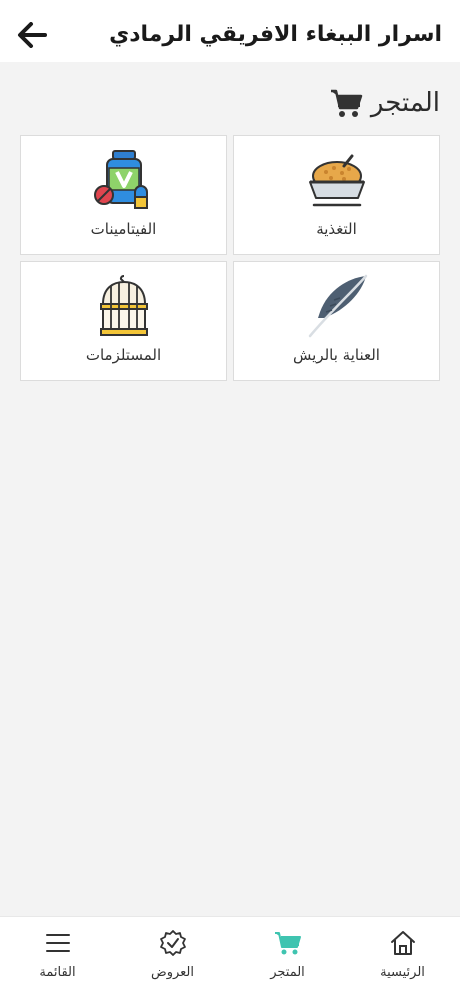 This screenshot has height=996, width=460. Describe the element at coordinates (172, 972) in the screenshot. I see `nav-label-offers: العروض` at that location.